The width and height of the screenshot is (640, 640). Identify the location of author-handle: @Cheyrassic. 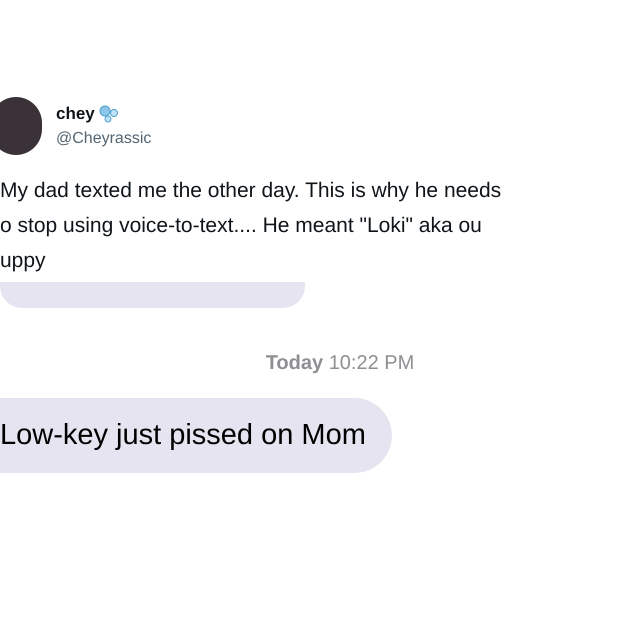
(104, 138).